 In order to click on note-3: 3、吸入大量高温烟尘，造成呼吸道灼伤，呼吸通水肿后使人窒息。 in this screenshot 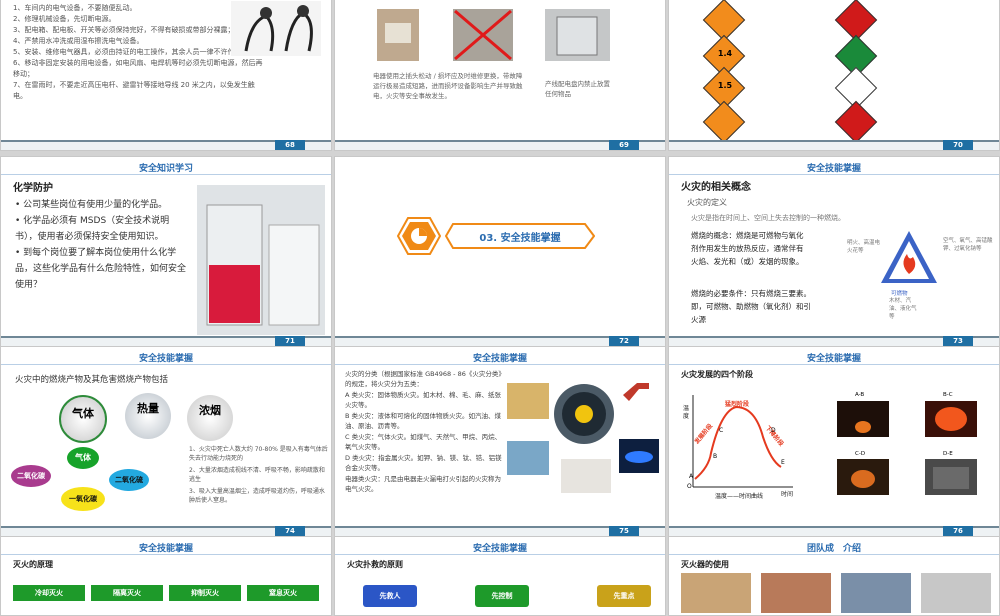, I will do `click(257, 496)`.